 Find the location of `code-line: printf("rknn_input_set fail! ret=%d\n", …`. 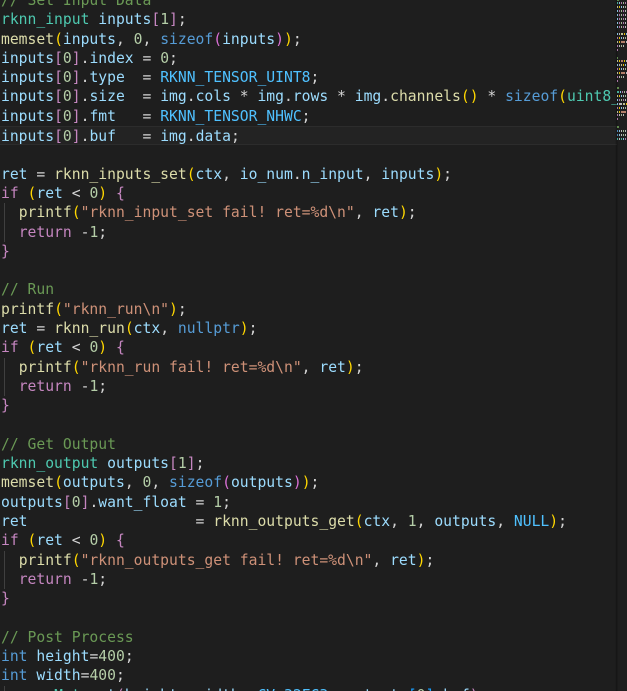

code-line: printf("rknn_input_set fail! ret=%d\n", … is located at coordinates (308, 213).